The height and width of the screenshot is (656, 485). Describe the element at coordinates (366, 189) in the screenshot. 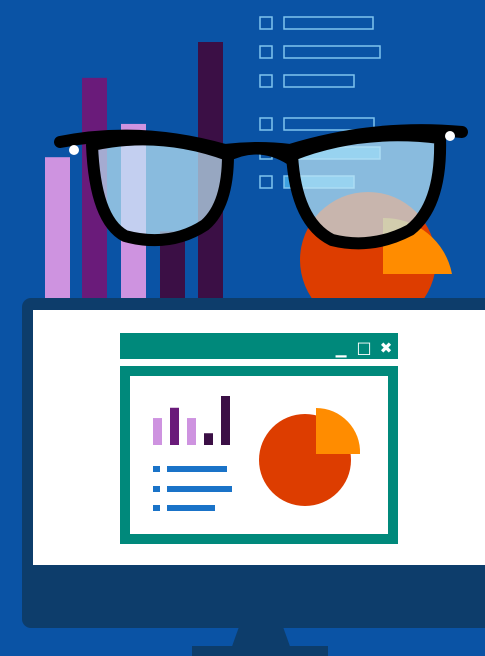

I see `right-lens` at that location.